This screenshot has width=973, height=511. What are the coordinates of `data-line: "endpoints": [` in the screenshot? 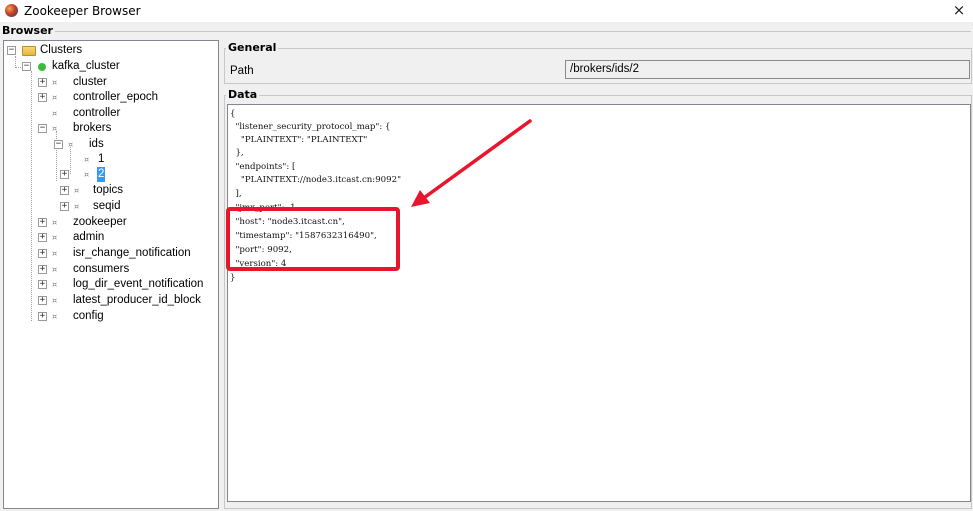 It's located at (263, 167).